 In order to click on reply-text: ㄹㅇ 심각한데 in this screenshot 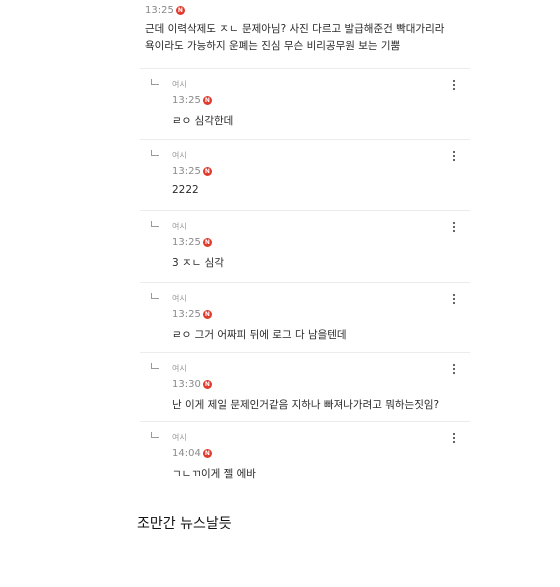, I will do `click(203, 121)`.